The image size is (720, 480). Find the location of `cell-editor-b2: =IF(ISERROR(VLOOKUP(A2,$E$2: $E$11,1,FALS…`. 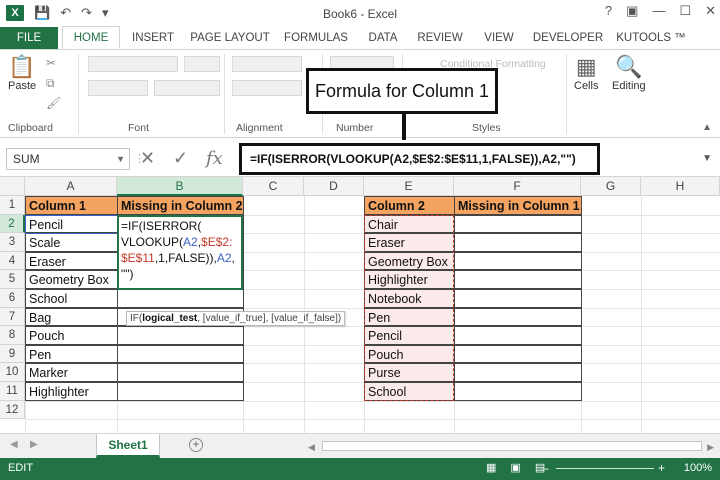

cell-editor-b2: =IF(ISERROR(VLOOKUP(A2,$E$2: $E$11,1,FALS… is located at coordinates (180, 252).